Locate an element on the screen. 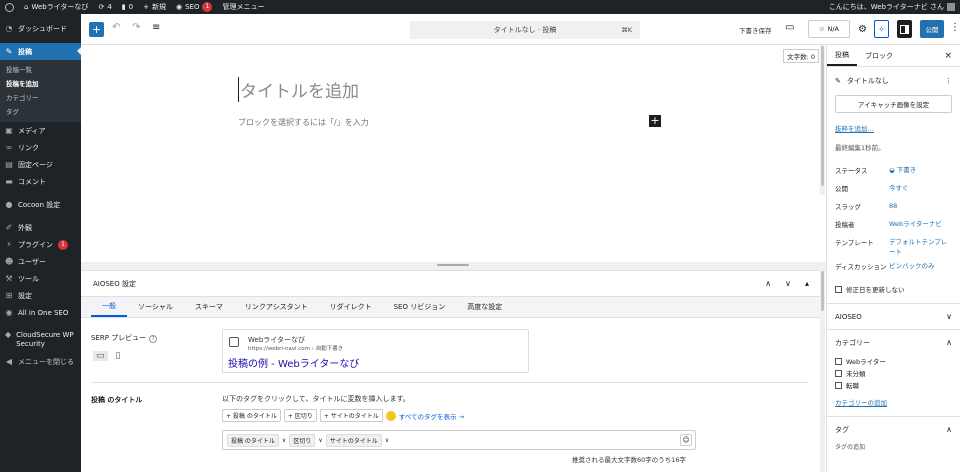 The image size is (960, 472). metabox-scrollbar is located at coordinates (822, 371).